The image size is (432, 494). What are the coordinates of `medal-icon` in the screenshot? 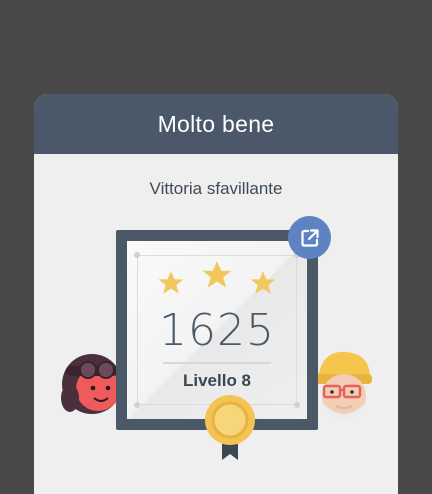 It's located at (230, 427).